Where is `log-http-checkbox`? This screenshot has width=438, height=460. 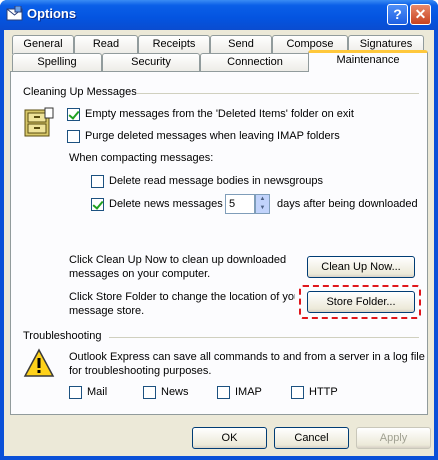 log-http-checkbox is located at coordinates (297, 392).